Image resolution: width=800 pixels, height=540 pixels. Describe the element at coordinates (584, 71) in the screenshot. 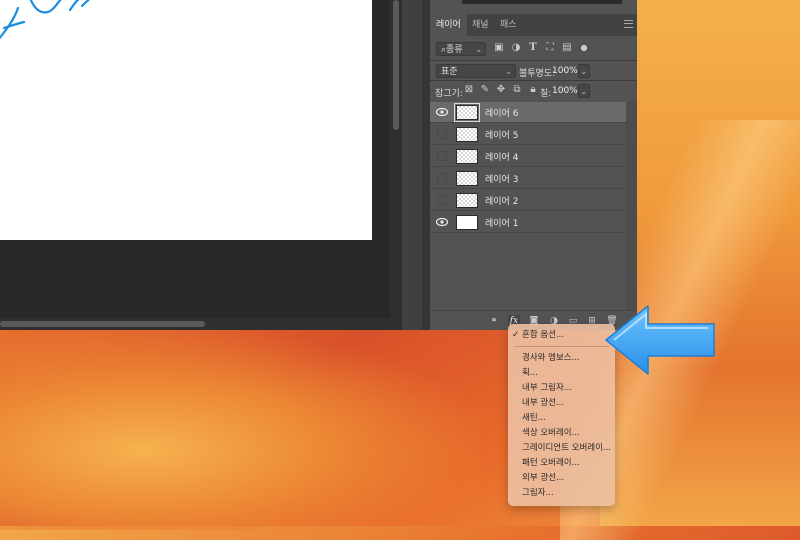

I see `opacity-dropdown: ⌄` at that location.